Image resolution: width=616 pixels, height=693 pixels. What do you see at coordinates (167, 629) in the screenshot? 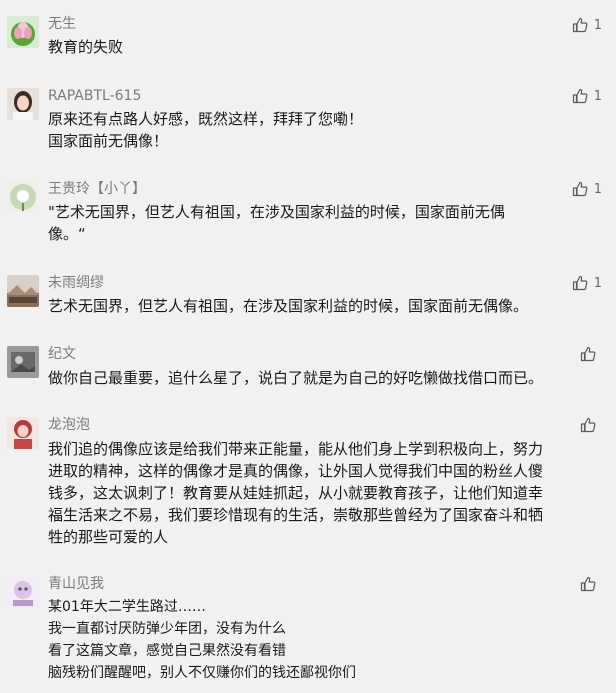
I see `comment-line: 我一直都讨厌防弹少年团，没有为什么` at bounding box center [167, 629].